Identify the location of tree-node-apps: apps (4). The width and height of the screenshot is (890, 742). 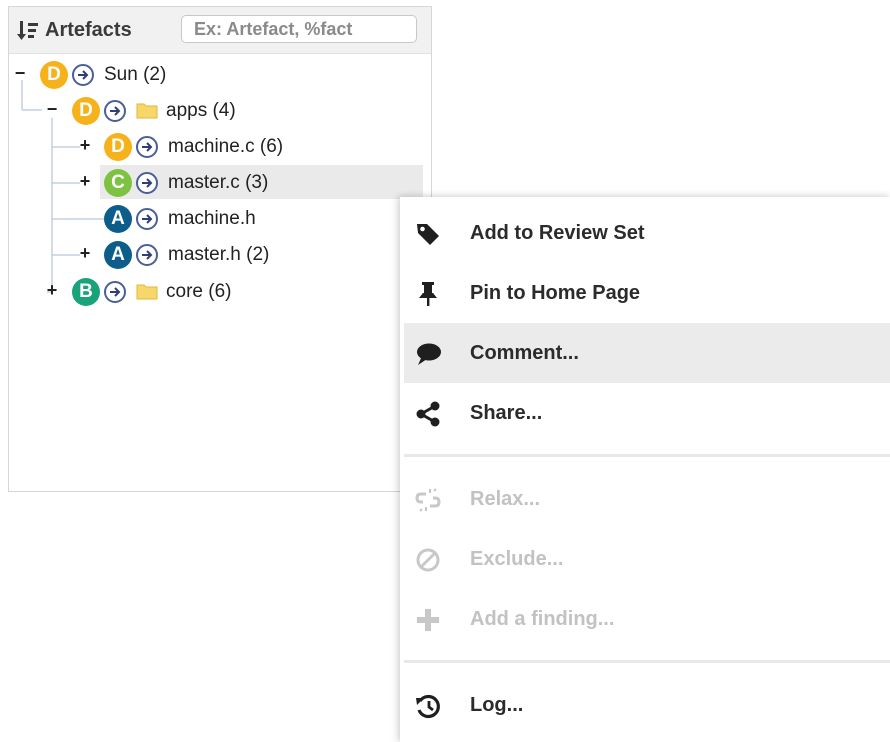
(201, 111).